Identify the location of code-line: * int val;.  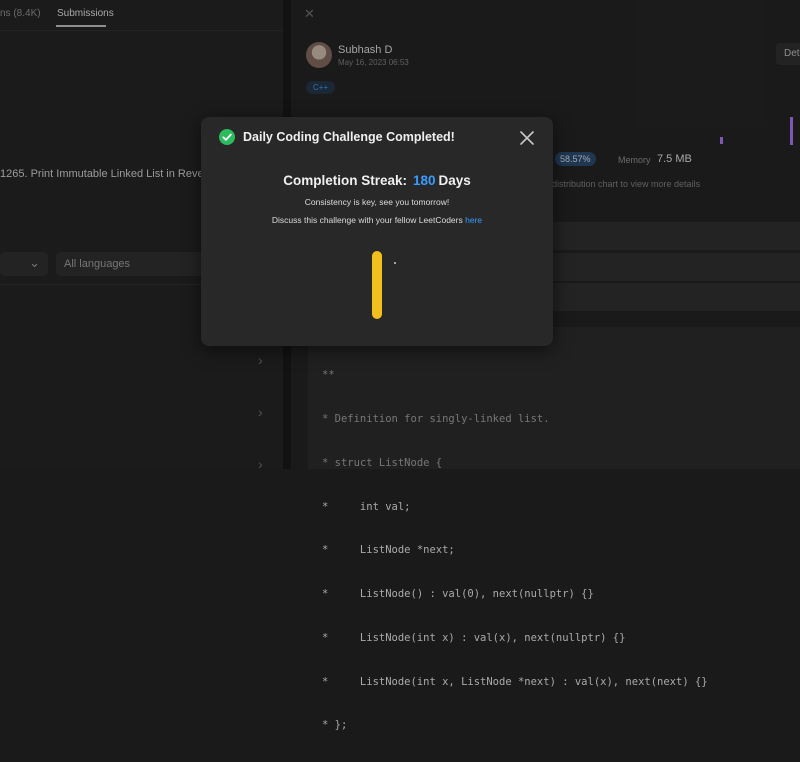
(366, 506).